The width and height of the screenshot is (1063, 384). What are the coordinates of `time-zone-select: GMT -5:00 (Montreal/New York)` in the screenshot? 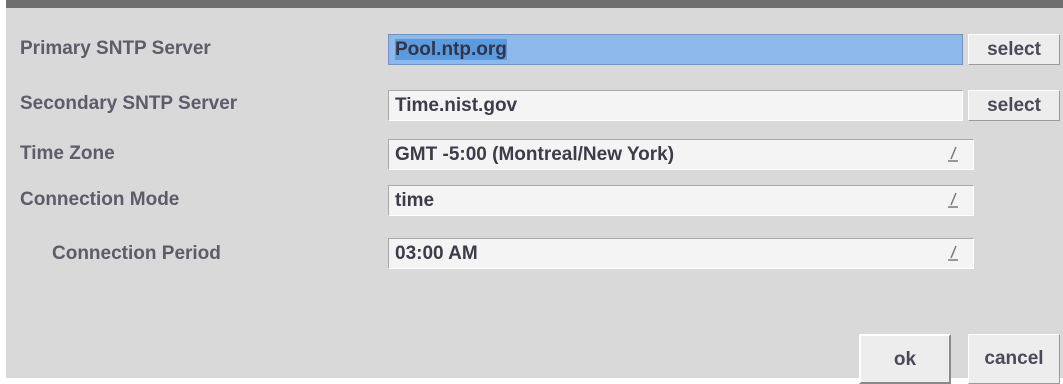 It's located at (681, 154).